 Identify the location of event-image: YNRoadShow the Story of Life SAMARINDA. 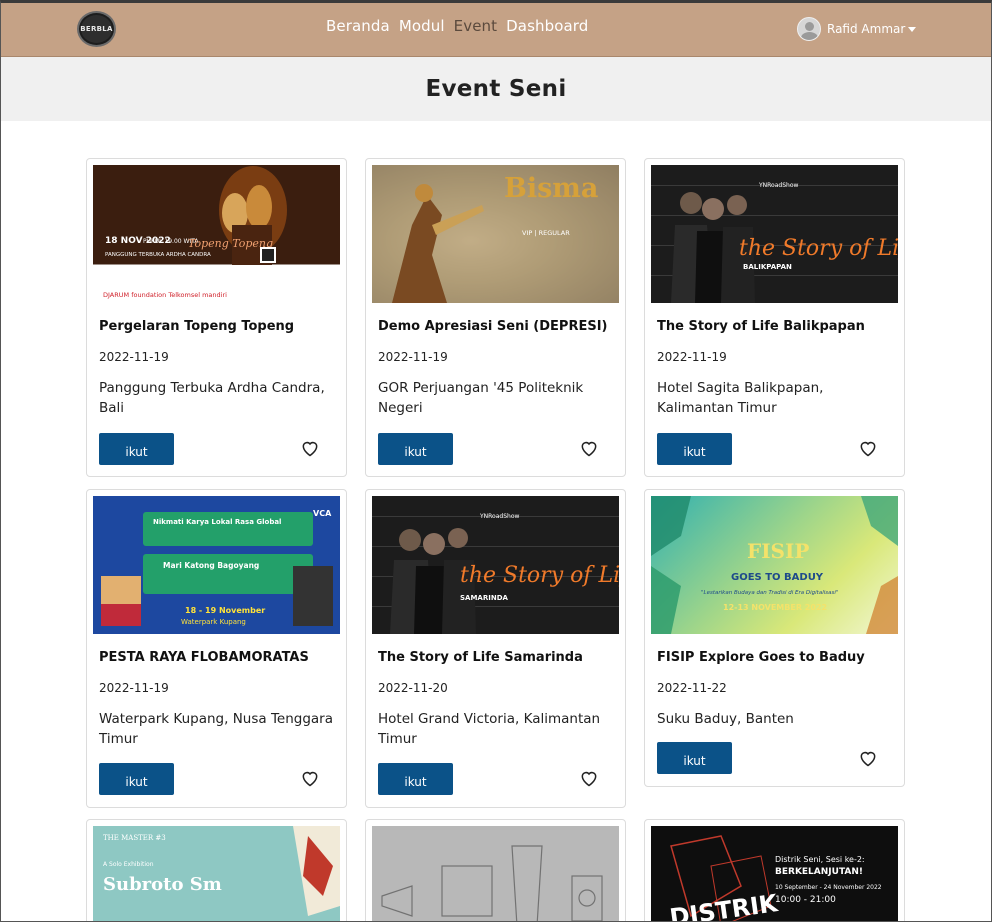
(495, 565).